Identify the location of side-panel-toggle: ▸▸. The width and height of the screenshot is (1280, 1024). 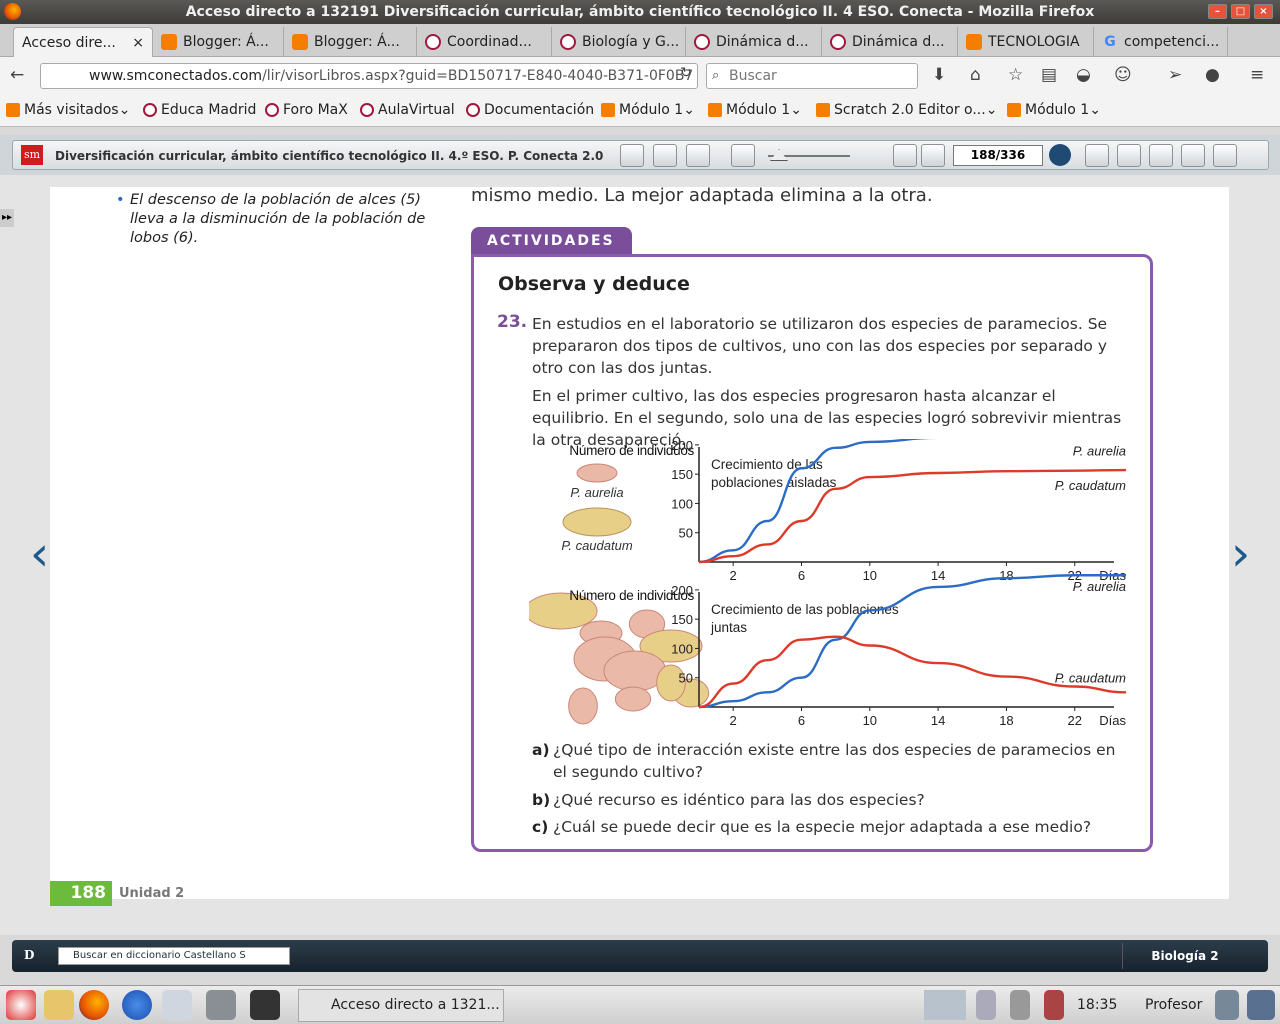
(7, 218).